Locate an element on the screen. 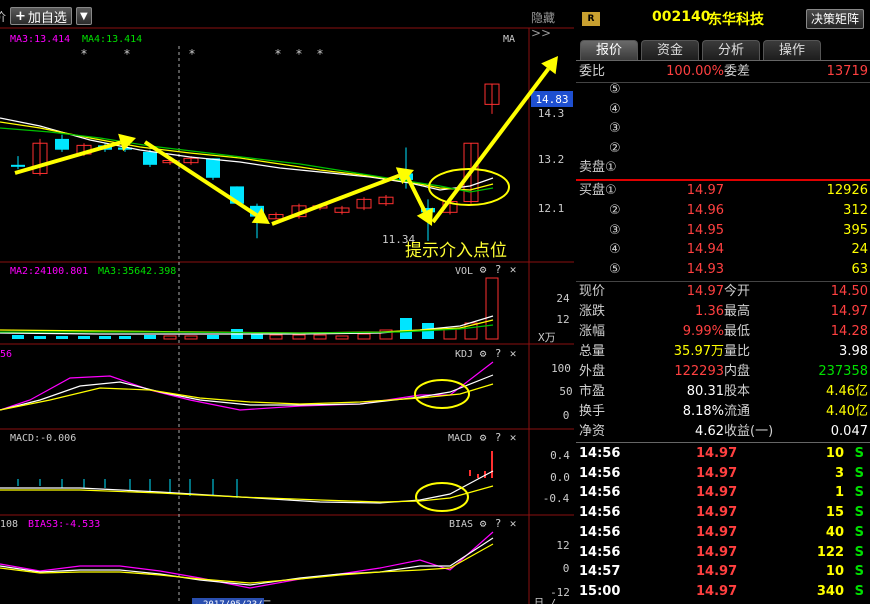 Image resolution: width=870 pixels, height=604 pixels. committee-diff-label: 委差 is located at coordinates (737, 71).